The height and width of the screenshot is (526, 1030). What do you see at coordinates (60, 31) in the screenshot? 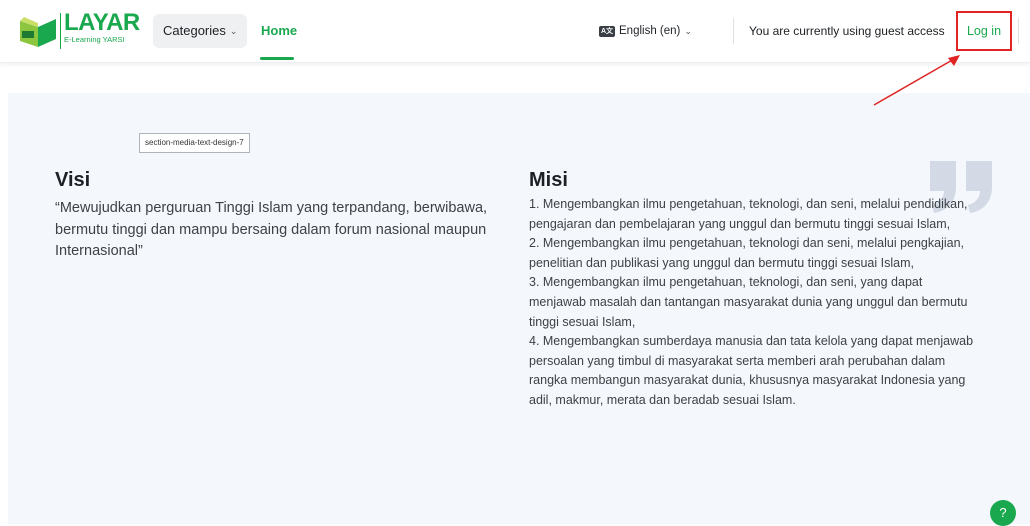
I see `logo-divider` at bounding box center [60, 31].